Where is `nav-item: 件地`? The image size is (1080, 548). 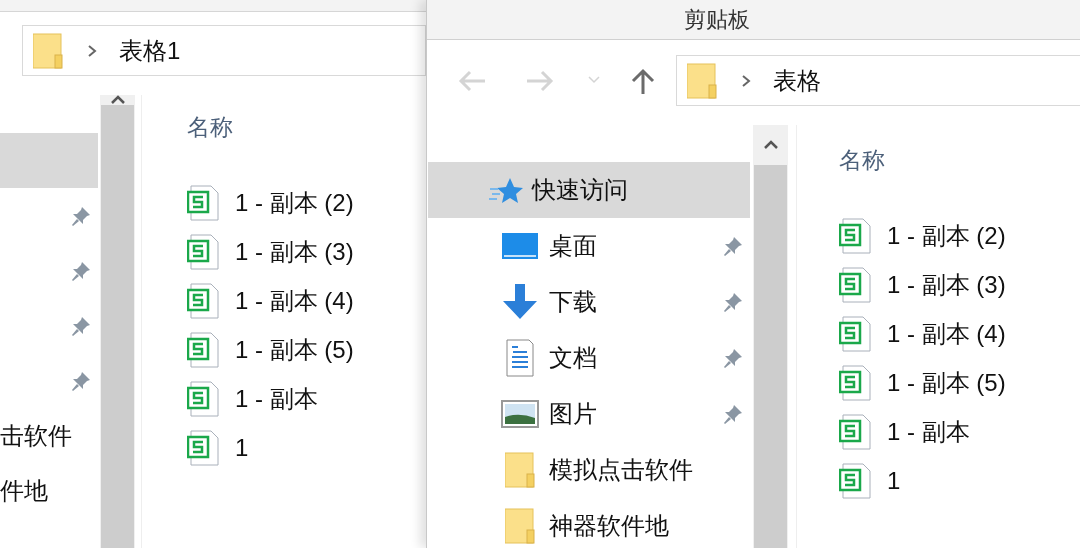
nav-item: 件地 is located at coordinates (49, 490).